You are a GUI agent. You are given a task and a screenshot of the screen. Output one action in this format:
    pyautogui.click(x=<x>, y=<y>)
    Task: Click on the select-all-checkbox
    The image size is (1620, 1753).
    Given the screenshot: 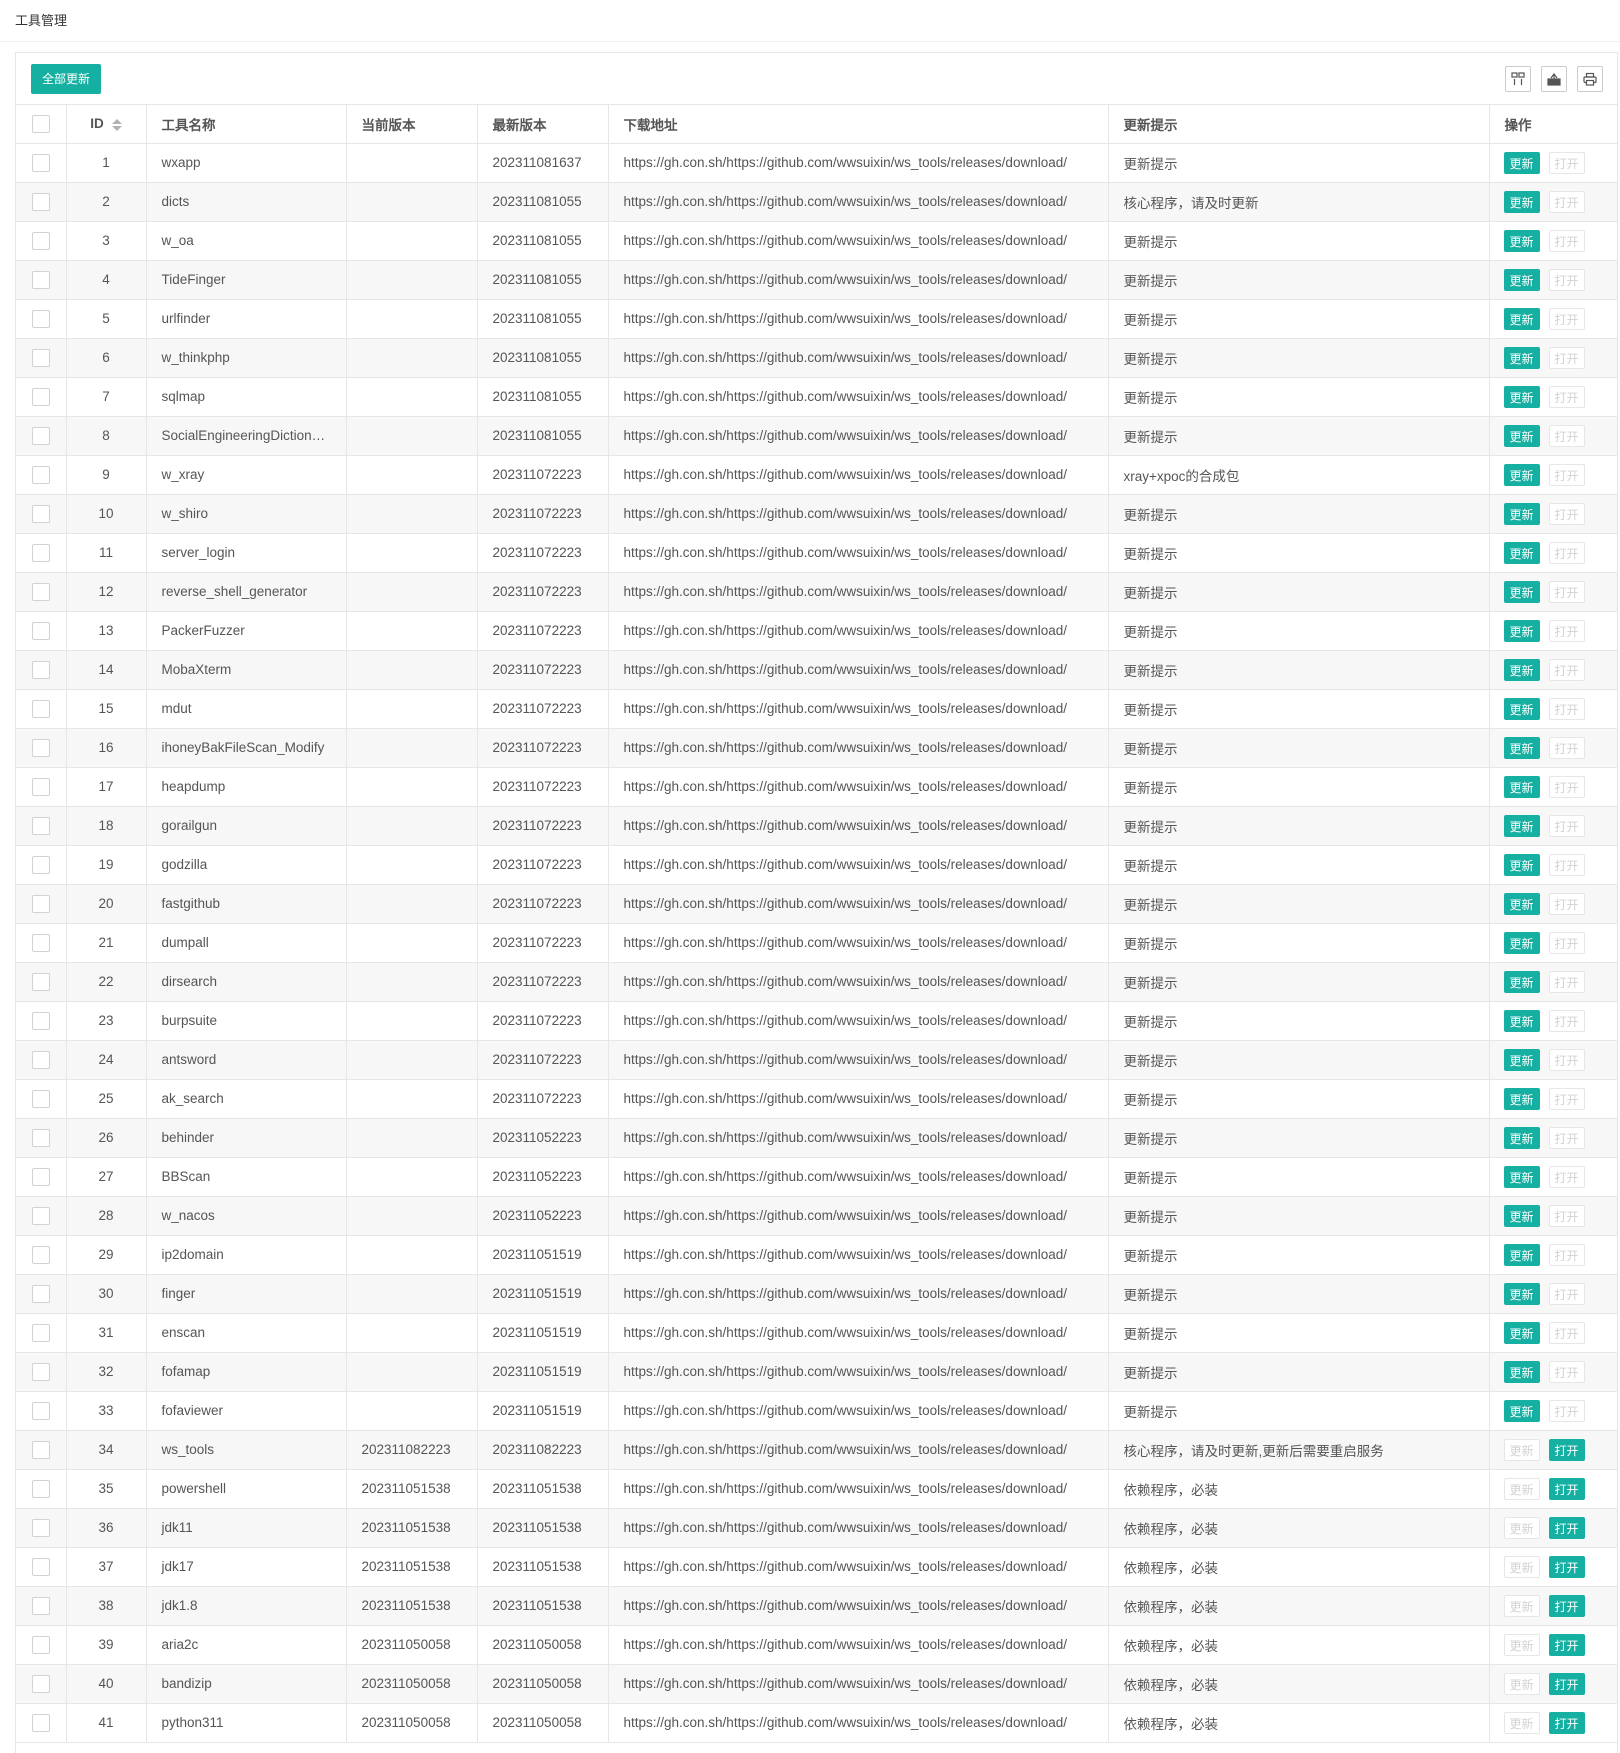 What is the action you would take?
    pyautogui.click(x=40, y=123)
    